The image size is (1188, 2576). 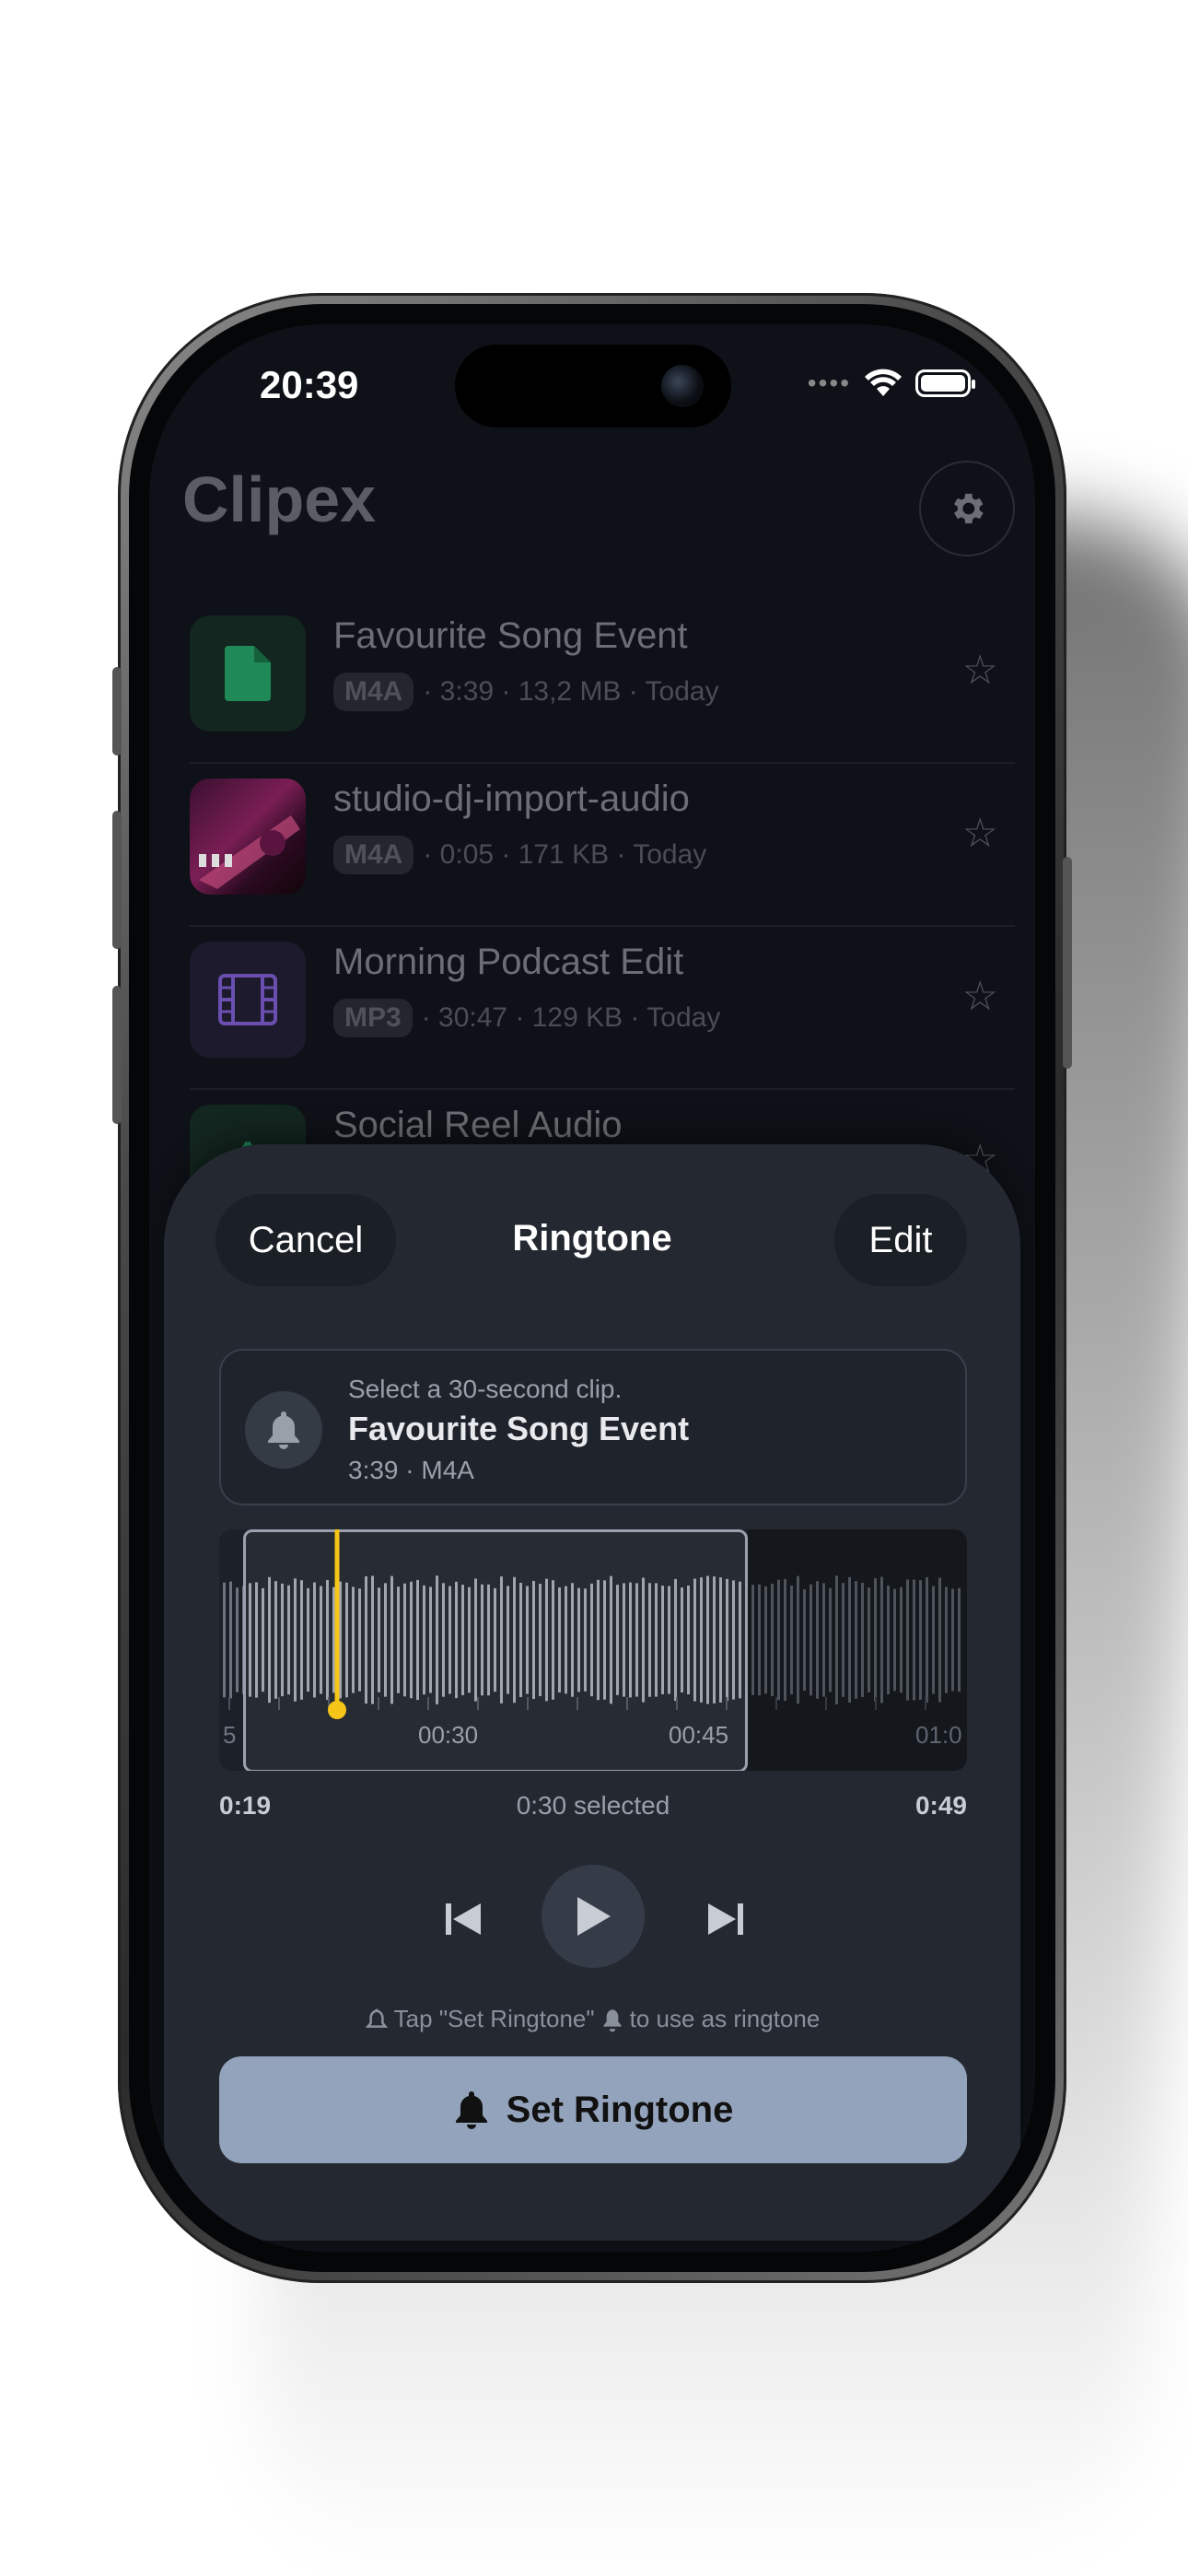 I want to click on timeline-label: 01:0, so click(x=938, y=1735).